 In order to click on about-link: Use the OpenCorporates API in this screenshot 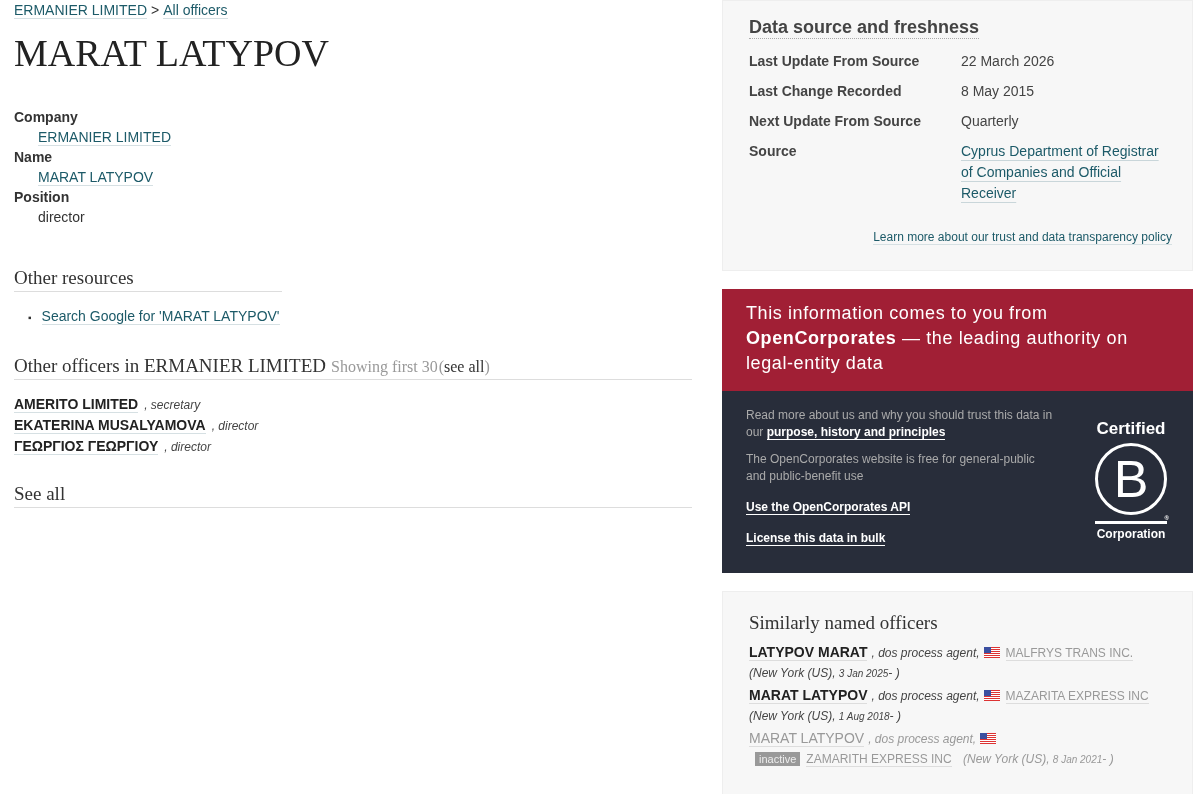, I will do `click(828, 507)`.